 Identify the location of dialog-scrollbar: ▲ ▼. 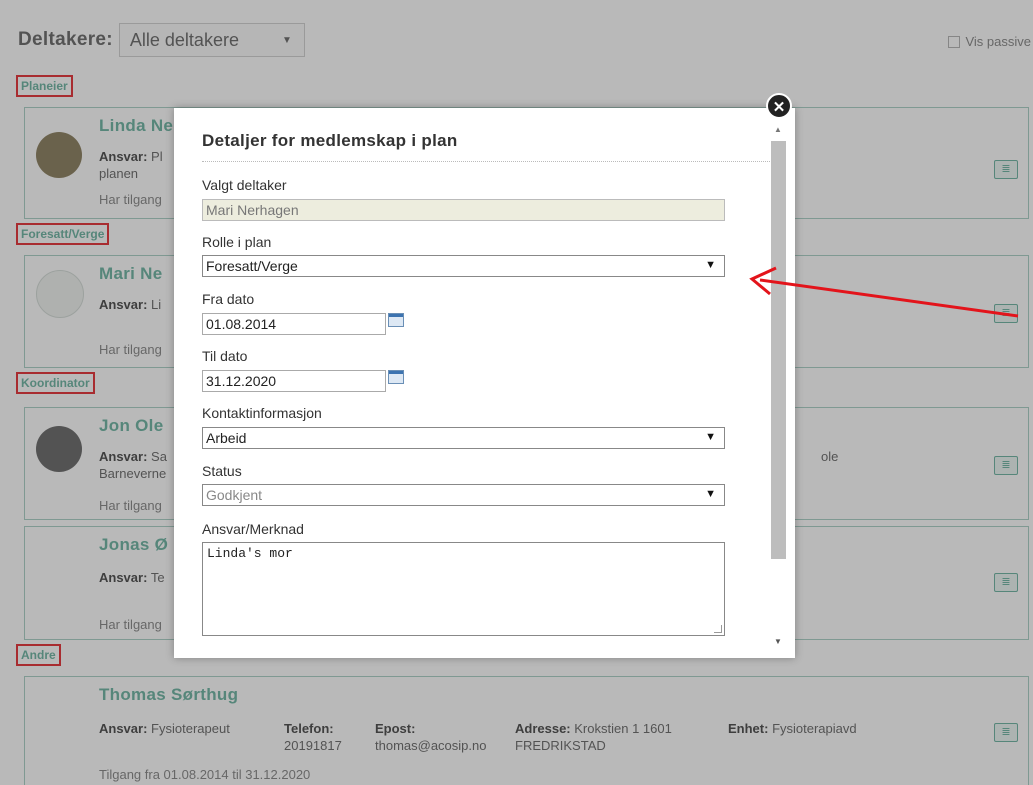
(779, 385).